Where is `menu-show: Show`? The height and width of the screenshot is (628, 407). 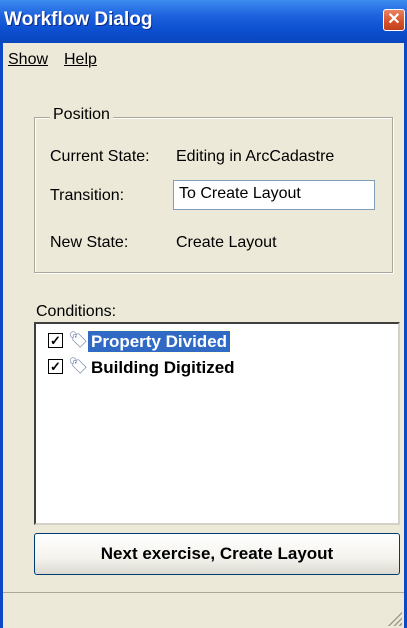
menu-show: Show is located at coordinates (28, 60).